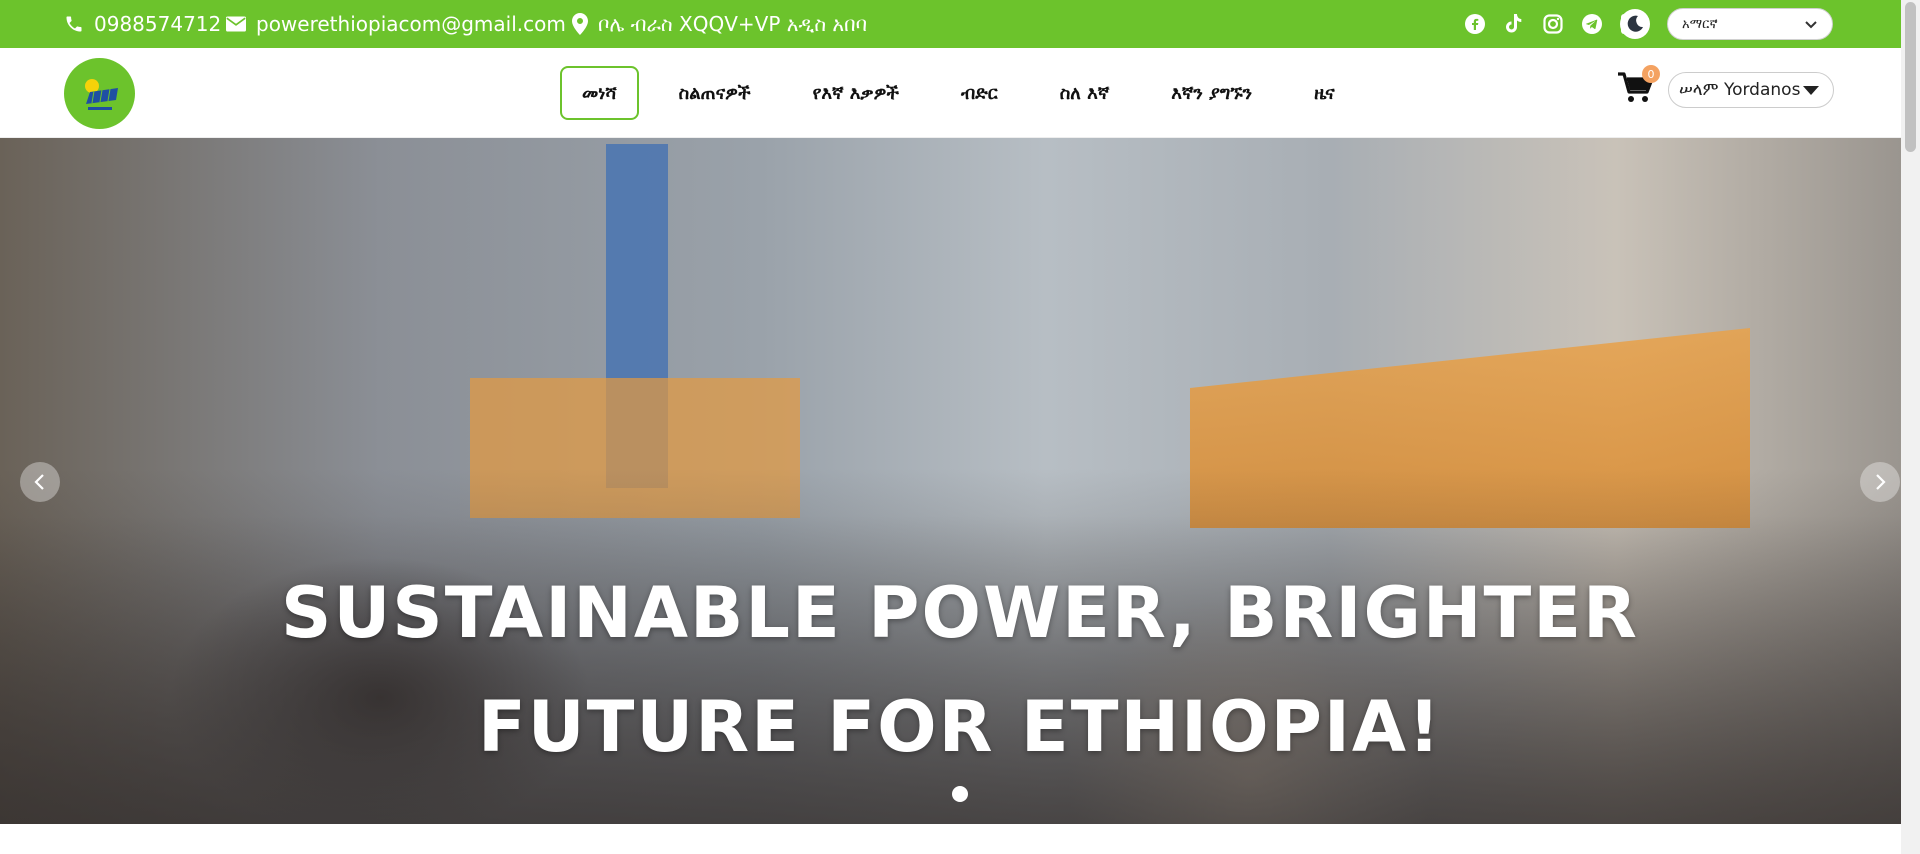 The image size is (1920, 854). What do you see at coordinates (1651, 74) in the screenshot?
I see `cart-count-badge: 0` at bounding box center [1651, 74].